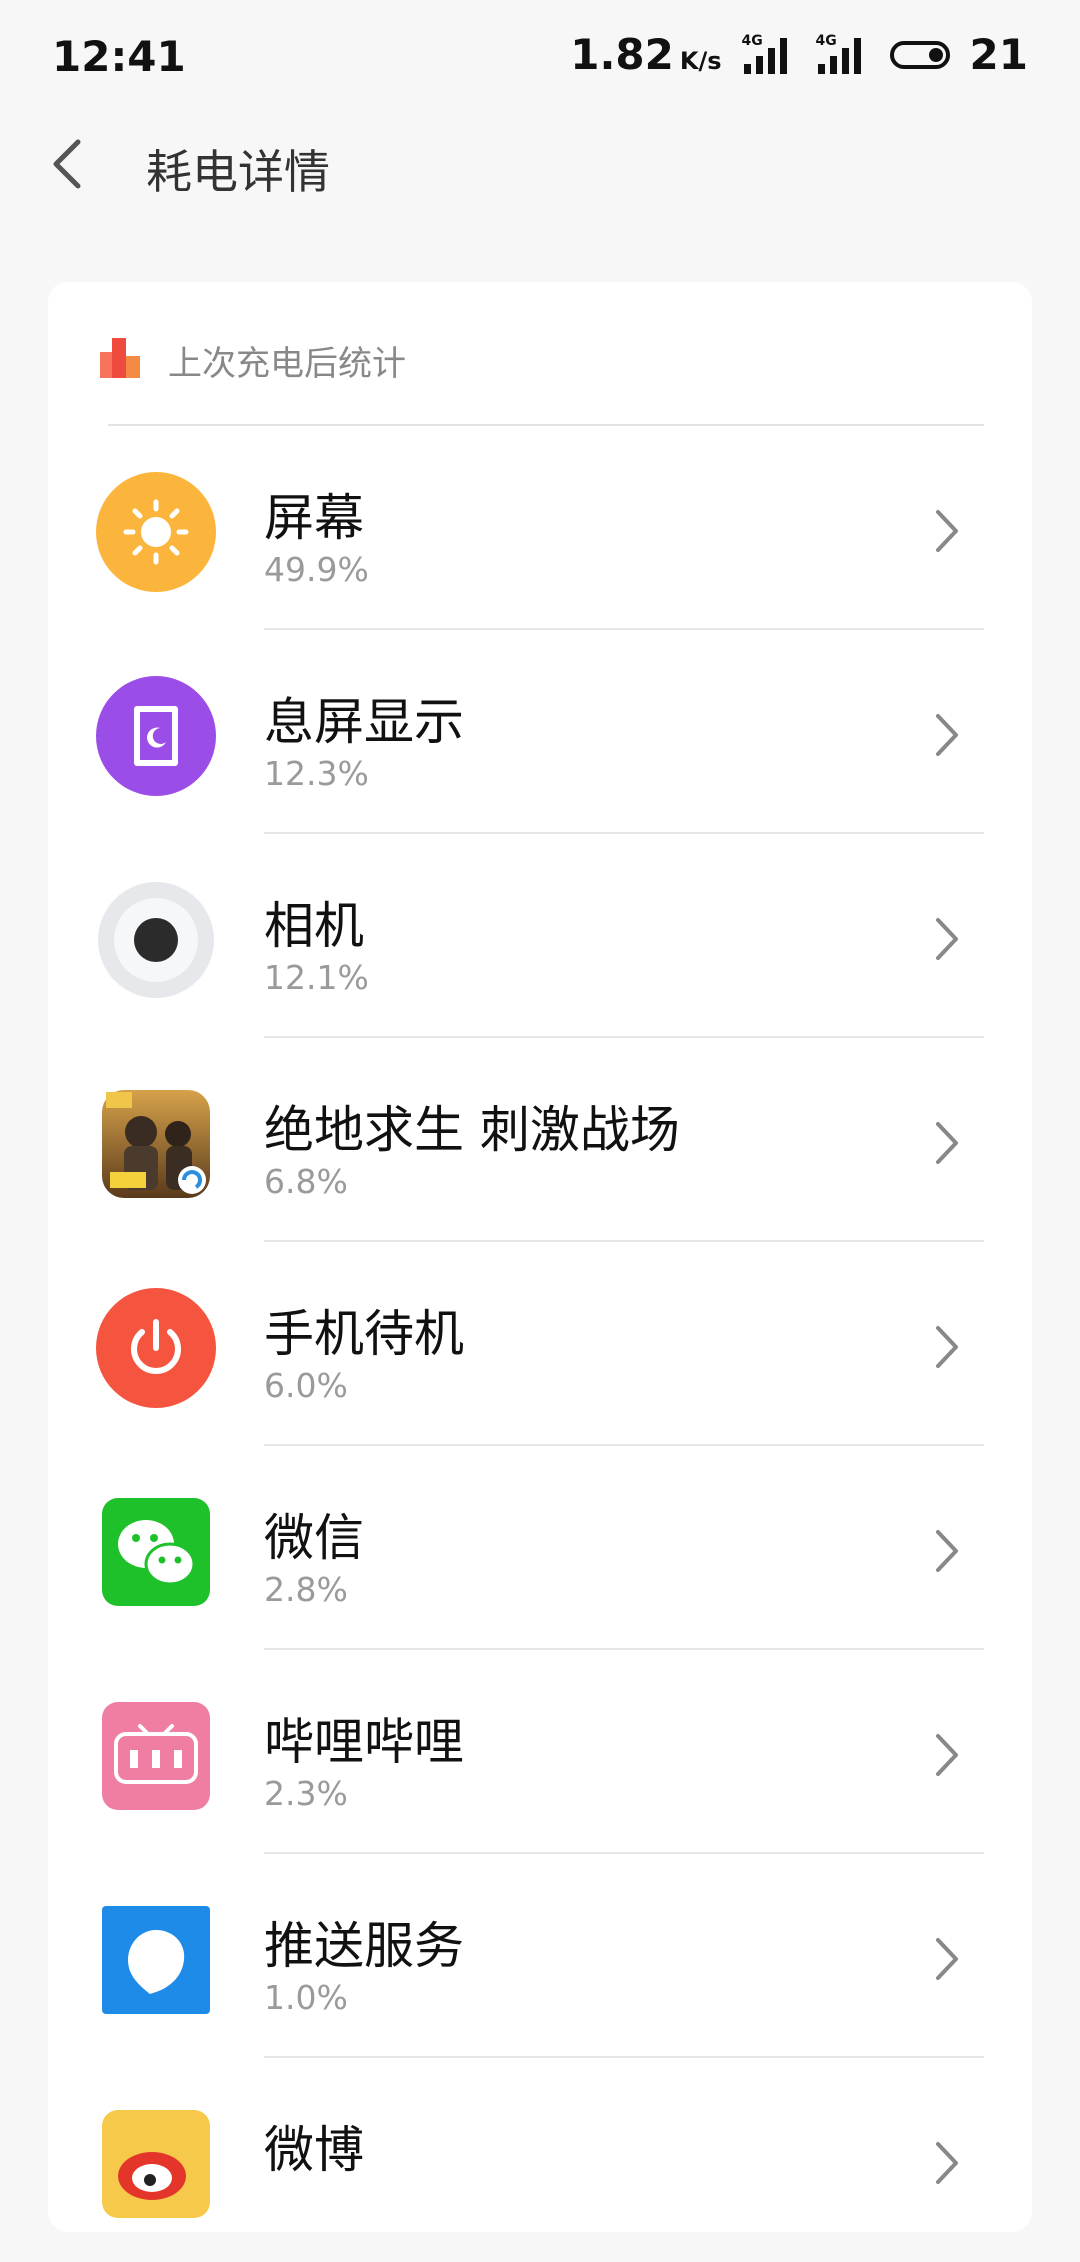 Image resolution: width=1080 pixels, height=2262 pixels. What do you see at coordinates (72, 164) in the screenshot?
I see `back-arrow-icon` at bounding box center [72, 164].